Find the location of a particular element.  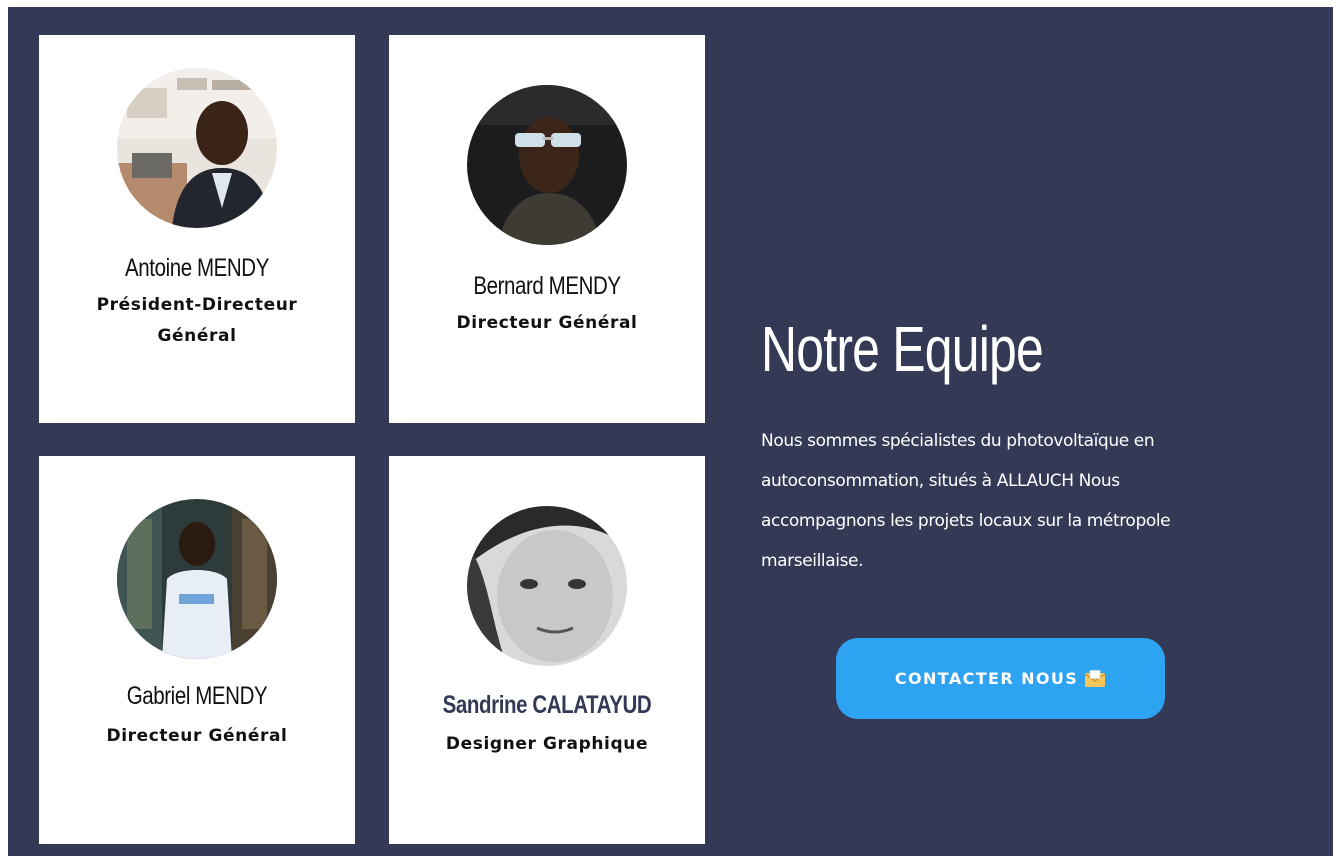

section-title: Notre Equipe is located at coordinates (902, 349).